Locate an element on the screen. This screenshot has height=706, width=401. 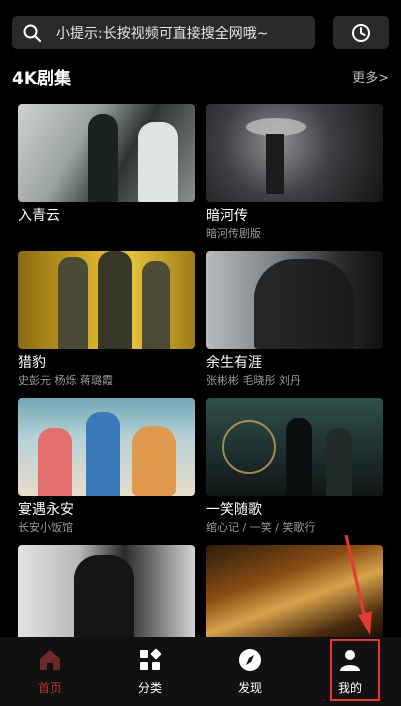
more-link: 更多> is located at coordinates (370, 76).